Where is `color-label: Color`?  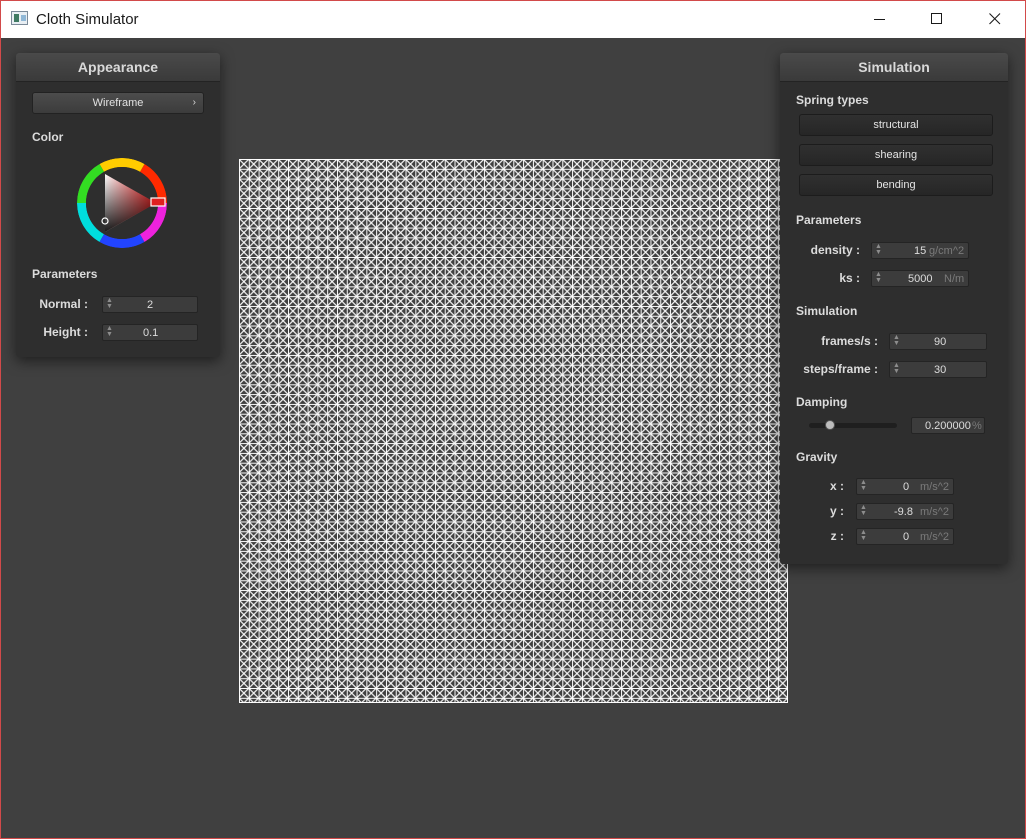
color-label: Color is located at coordinates (48, 137).